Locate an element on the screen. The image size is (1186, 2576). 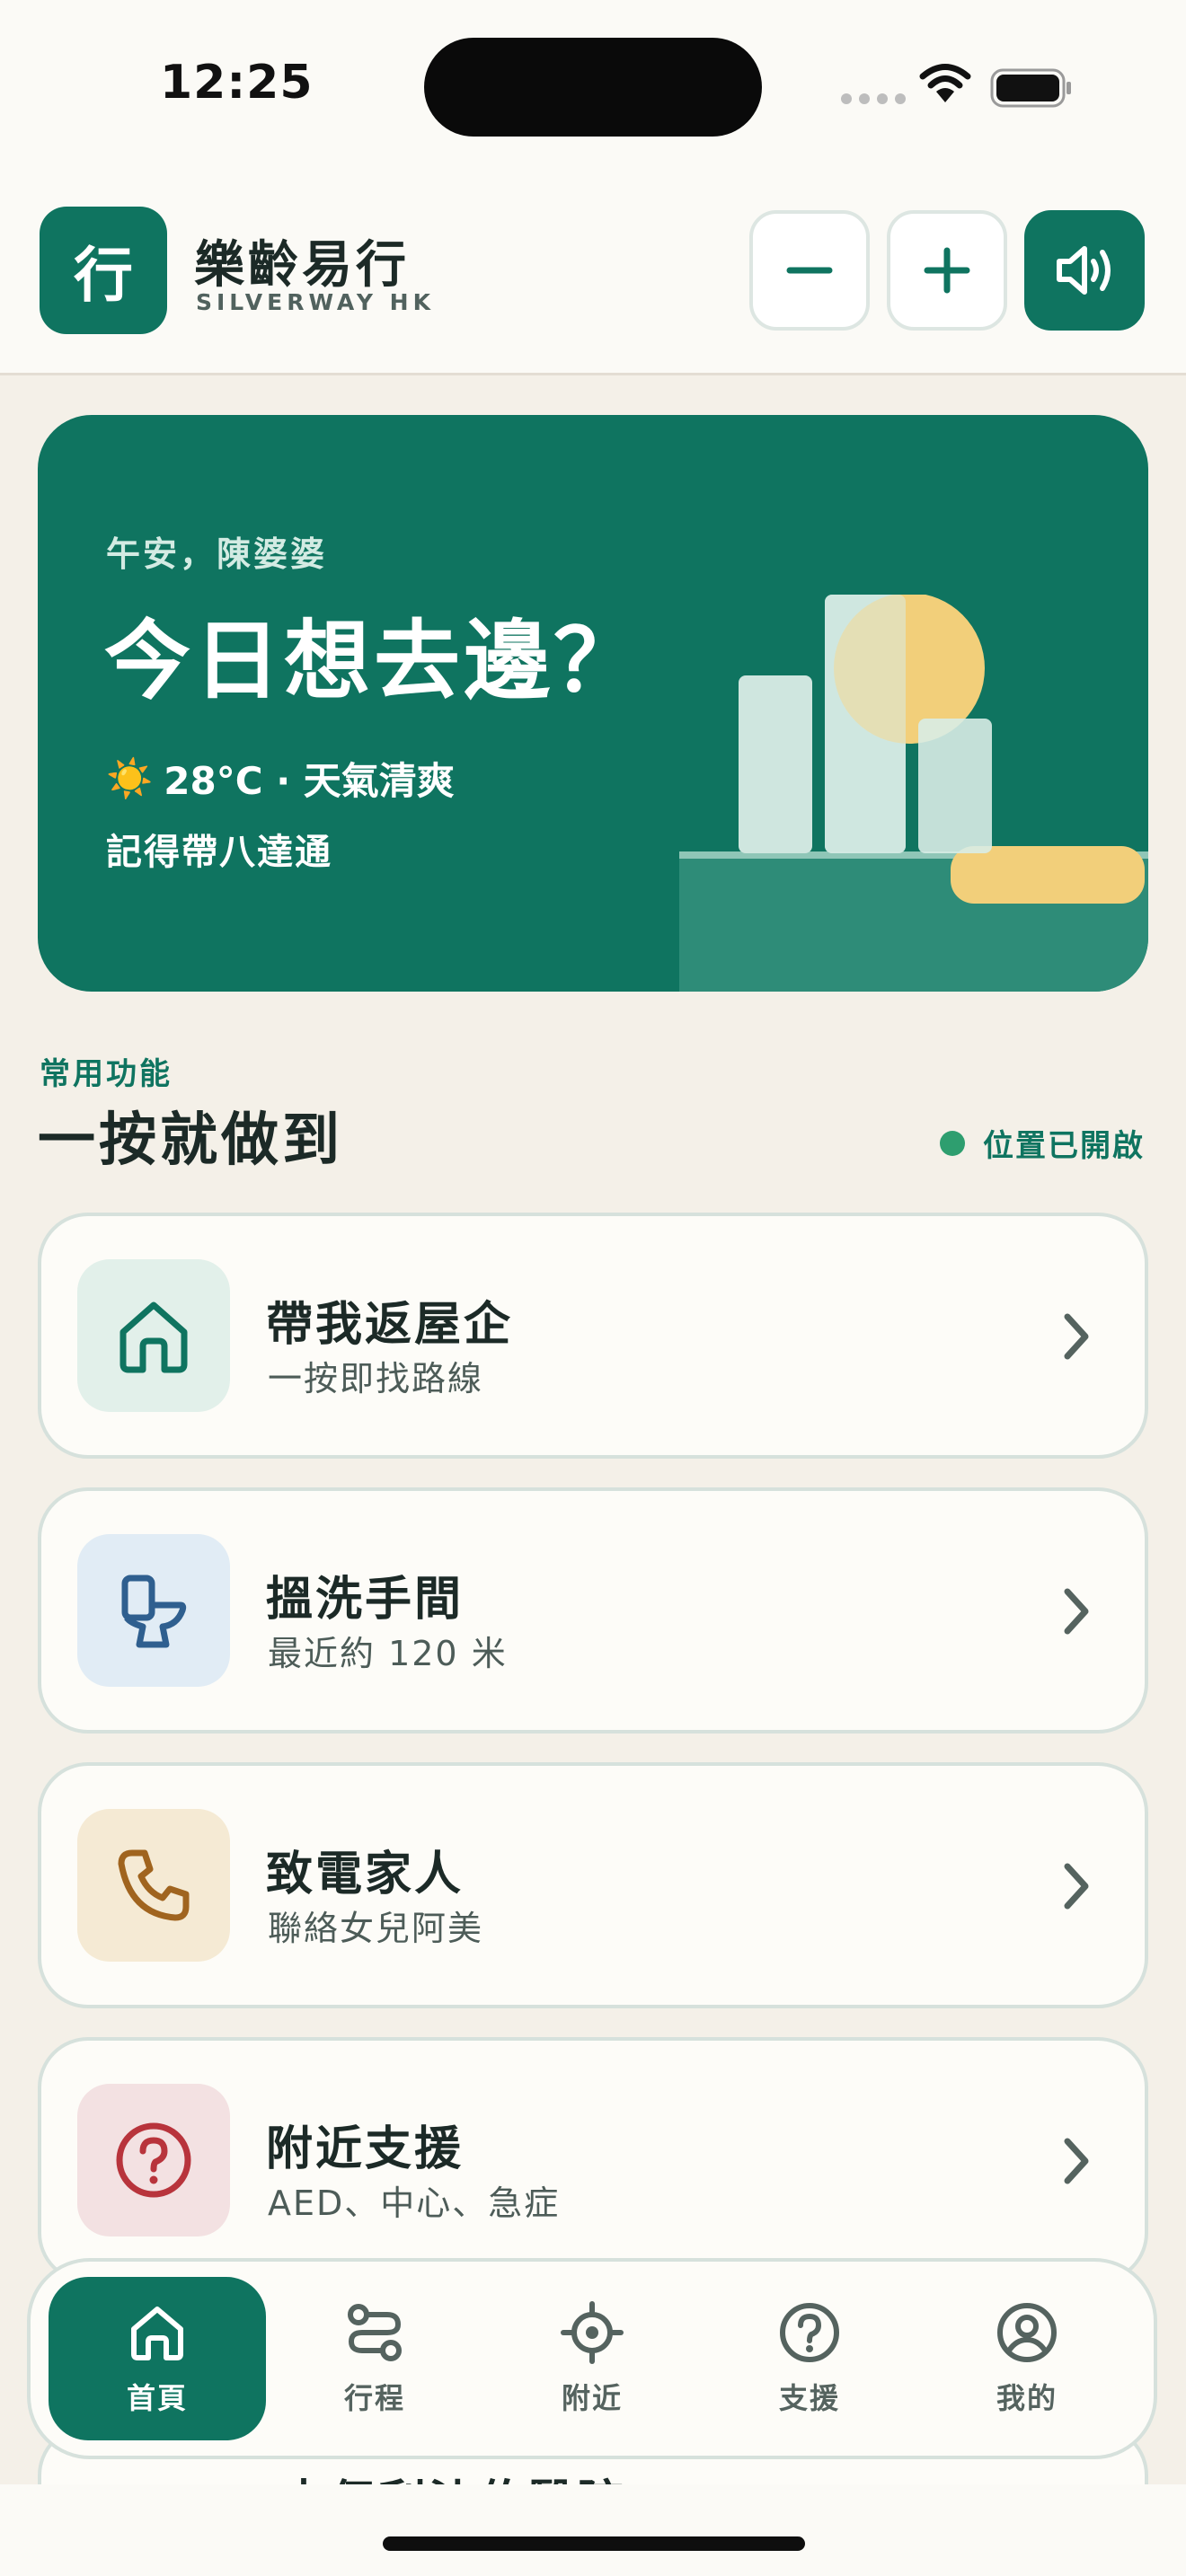
speaker-icon is located at coordinates (1084, 270).